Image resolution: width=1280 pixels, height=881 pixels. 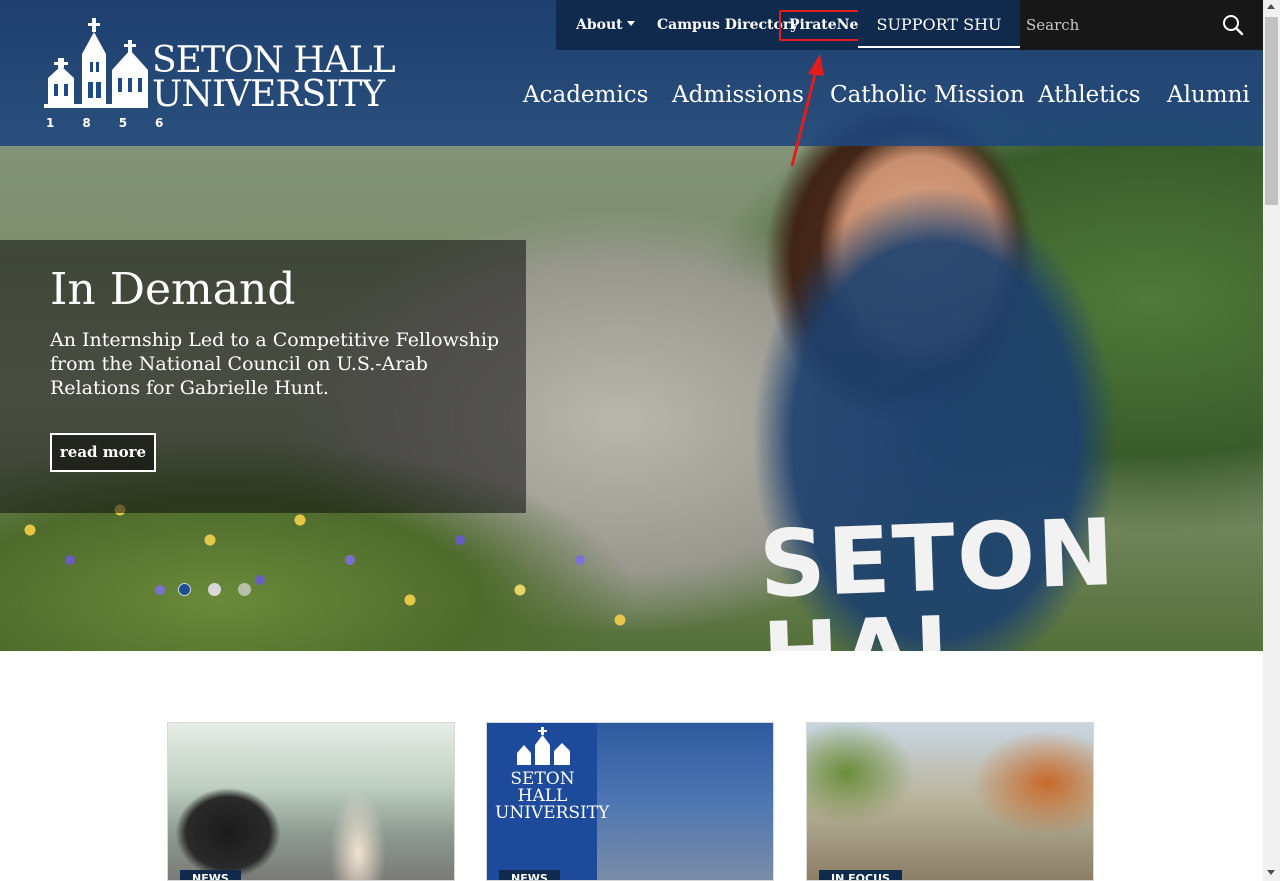 What do you see at coordinates (585, 99) in the screenshot?
I see `nav-academics: Academics` at bounding box center [585, 99].